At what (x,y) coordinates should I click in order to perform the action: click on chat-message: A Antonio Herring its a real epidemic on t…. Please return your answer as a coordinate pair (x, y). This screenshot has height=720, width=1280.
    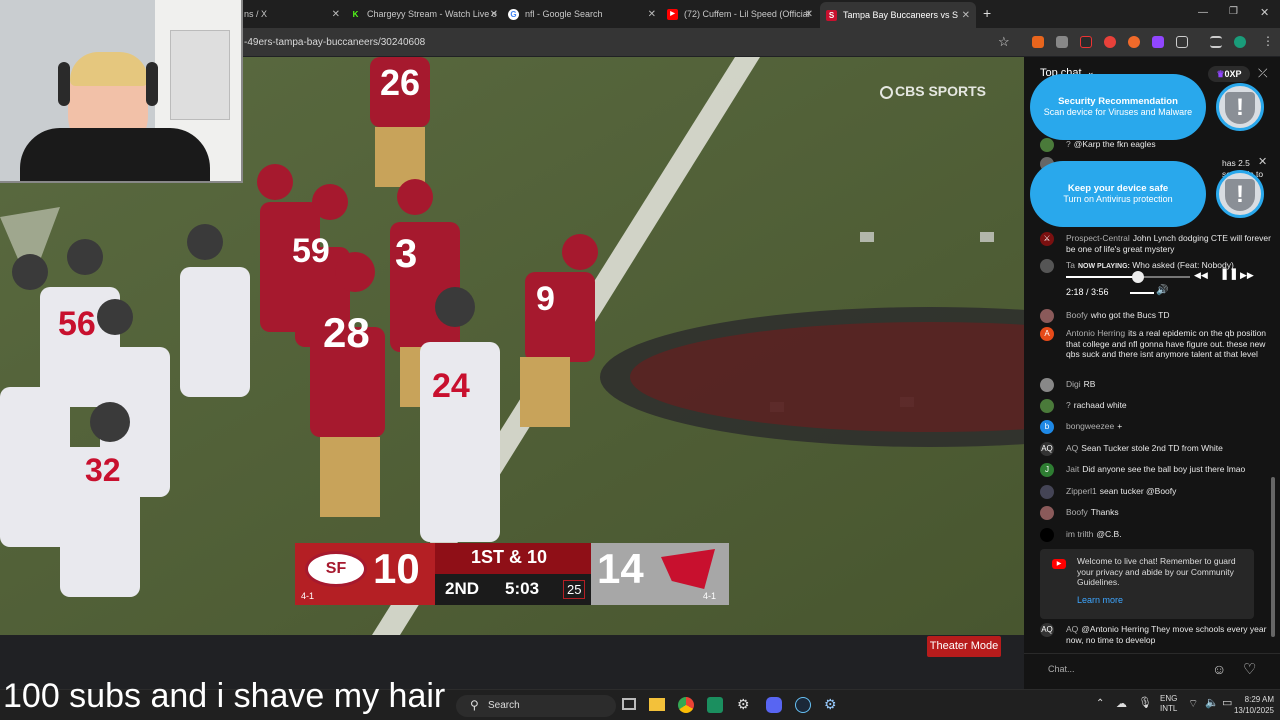
    Looking at the image, I should click on (1156, 343).